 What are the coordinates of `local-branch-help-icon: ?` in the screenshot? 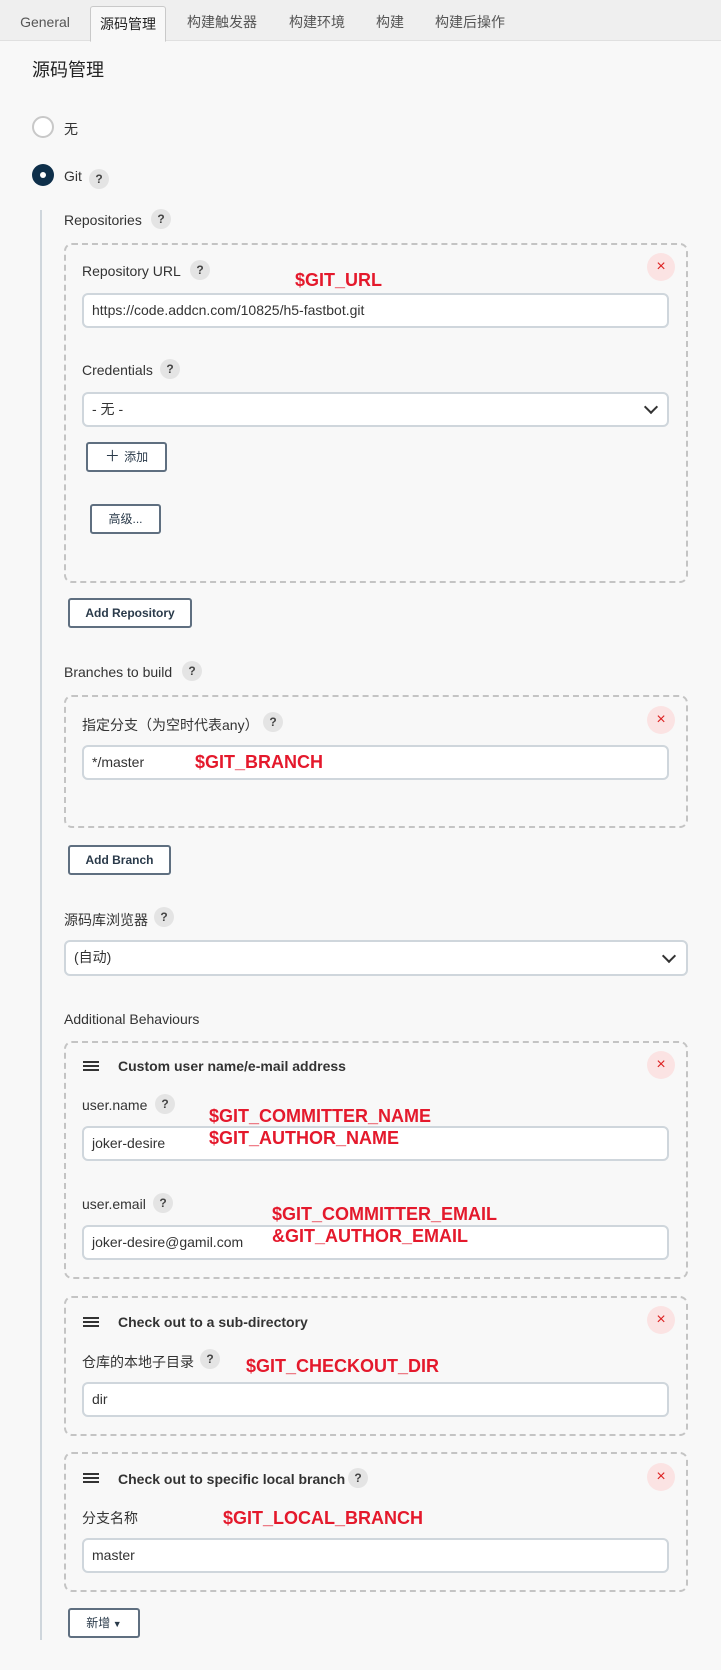 It's located at (358, 1478).